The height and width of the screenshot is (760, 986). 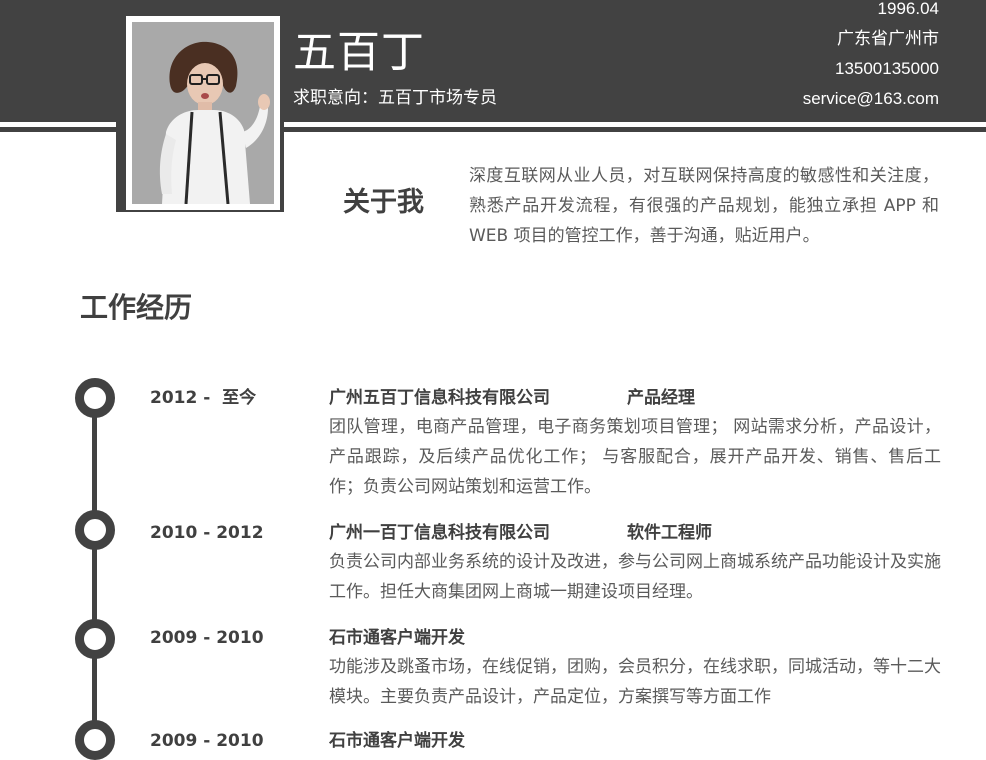 I want to click on email-address: service@163.com, so click(x=870, y=98).